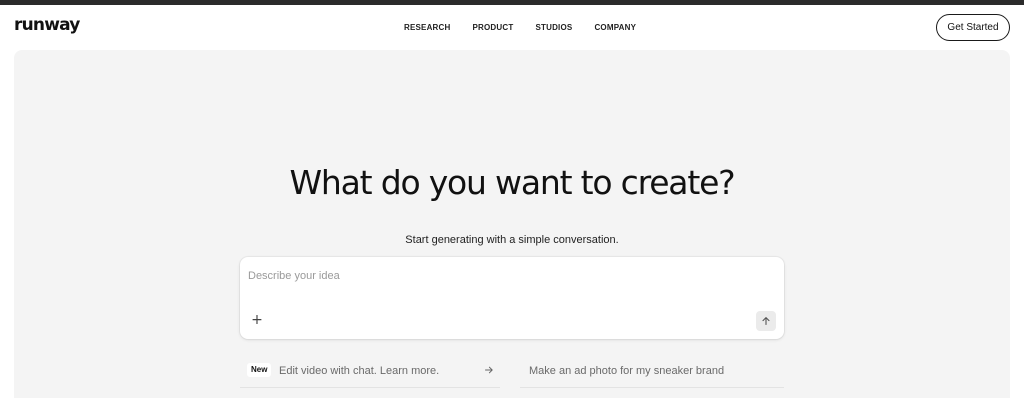  What do you see at coordinates (359, 371) in the screenshot?
I see `suggestion-text: Edit video with chat. Learn more.` at bounding box center [359, 371].